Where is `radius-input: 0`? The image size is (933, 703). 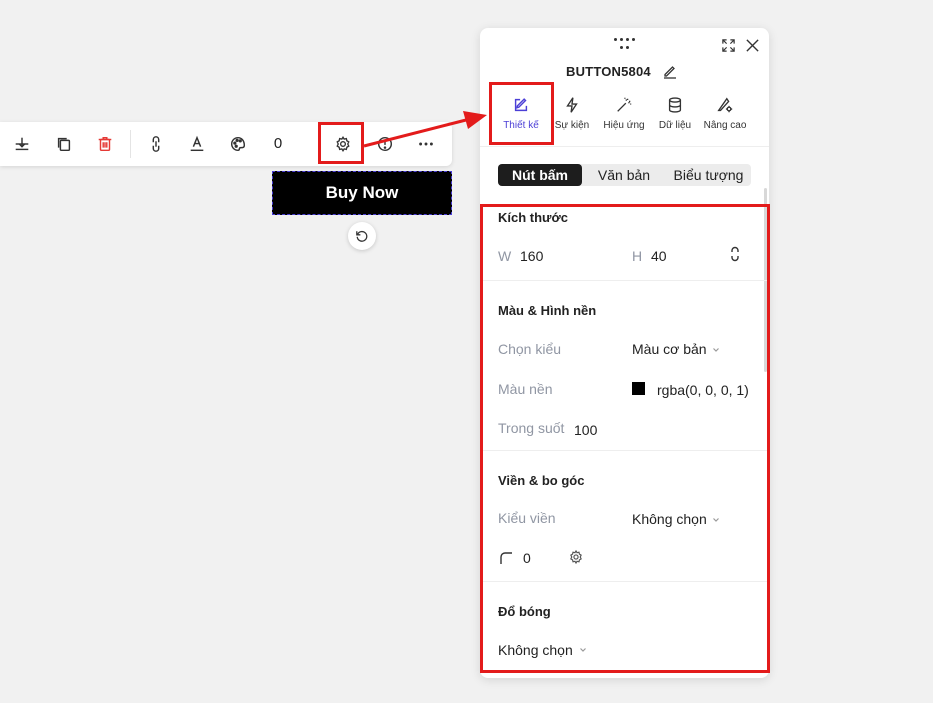
radius-input: 0 is located at coordinates (527, 558).